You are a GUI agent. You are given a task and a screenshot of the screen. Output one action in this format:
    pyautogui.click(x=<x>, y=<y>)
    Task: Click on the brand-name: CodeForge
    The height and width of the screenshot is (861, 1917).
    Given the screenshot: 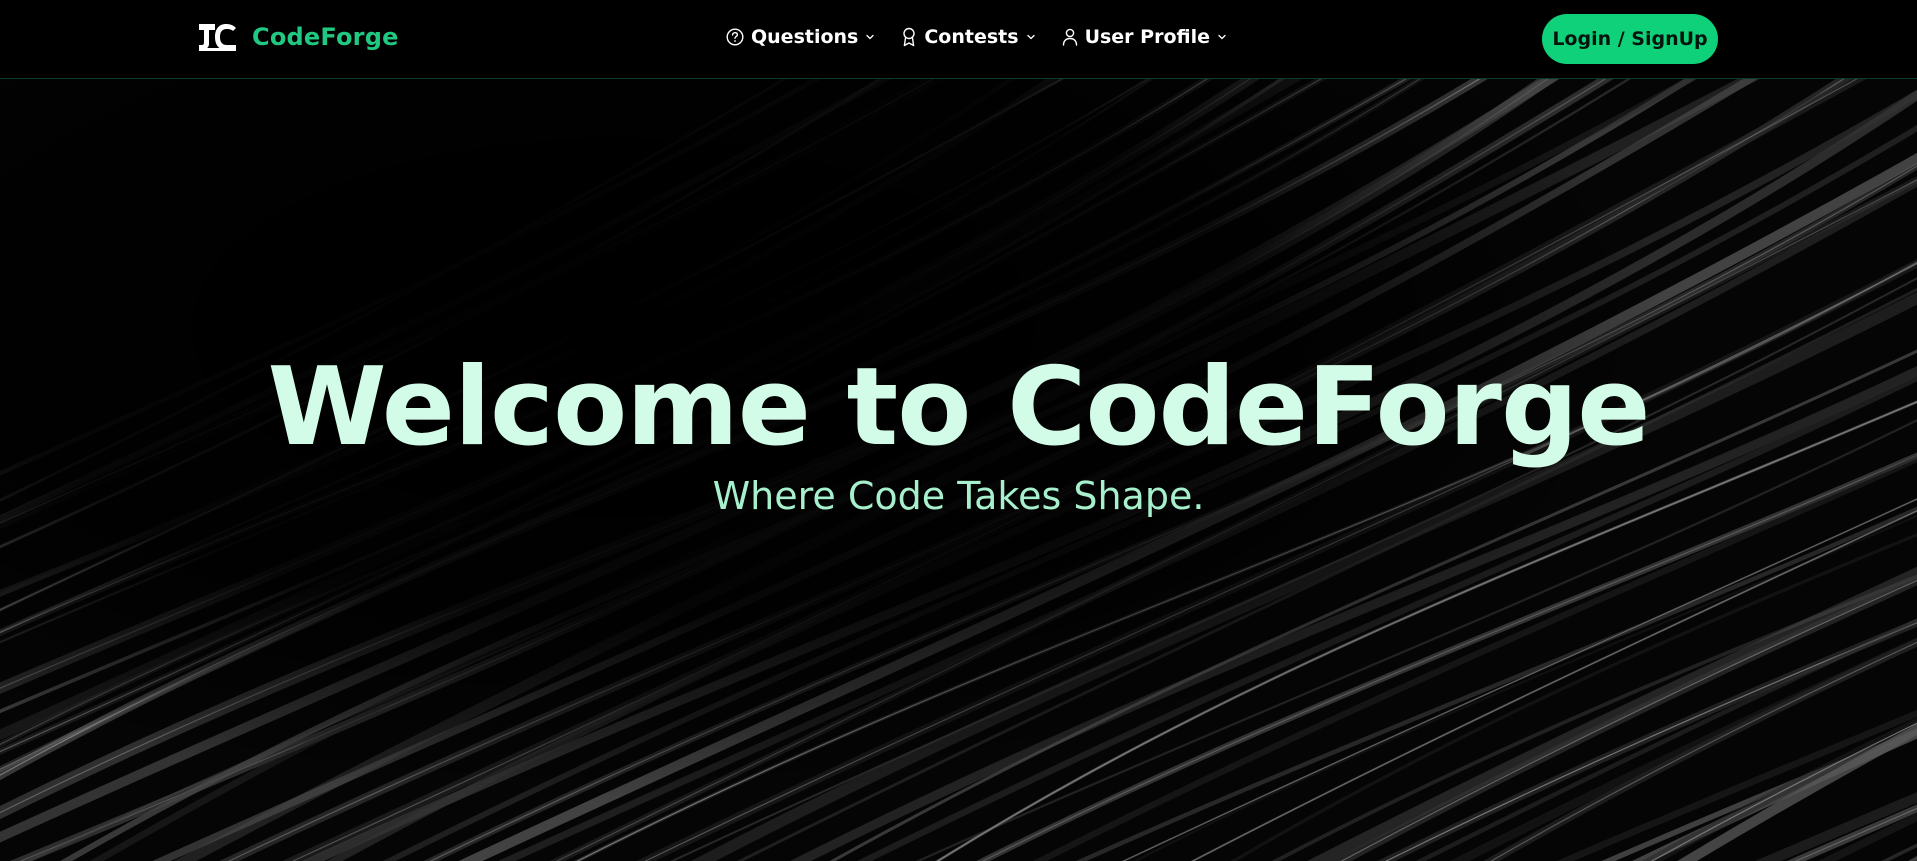 What is the action you would take?
    pyautogui.click(x=325, y=37)
    